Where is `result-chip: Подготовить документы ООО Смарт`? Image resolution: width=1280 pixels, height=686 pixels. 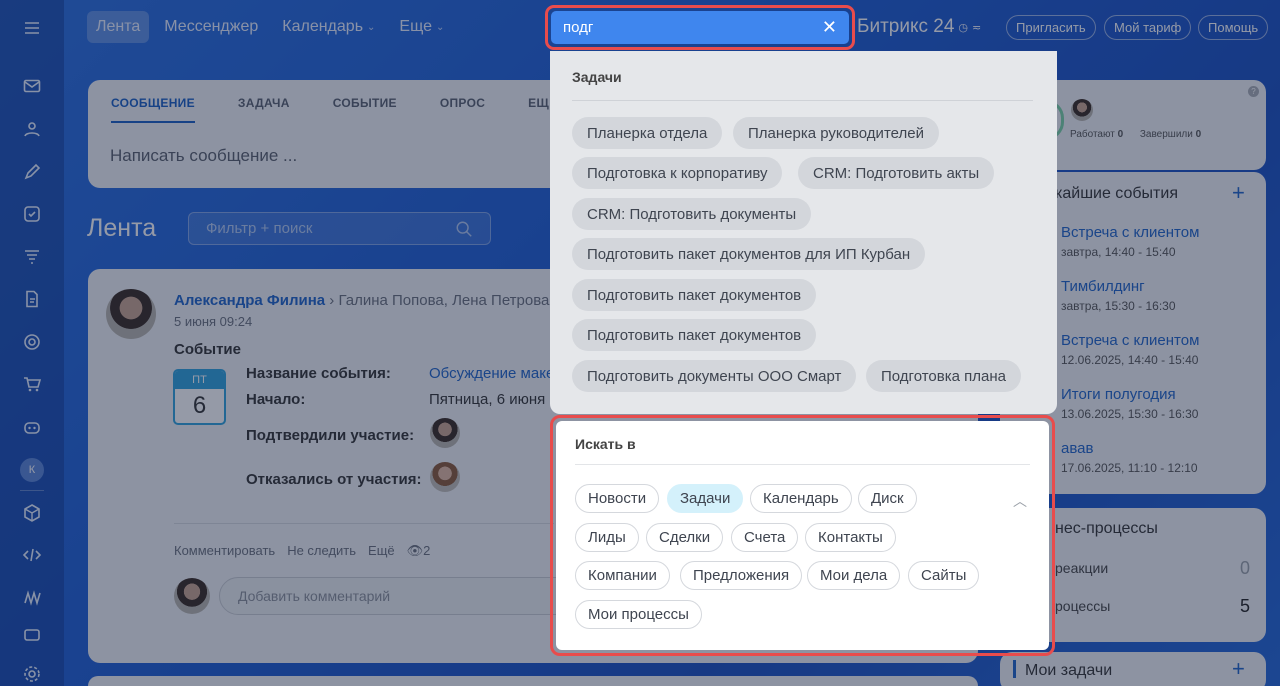
result-chip: Подготовить документы ООО Смарт is located at coordinates (714, 376).